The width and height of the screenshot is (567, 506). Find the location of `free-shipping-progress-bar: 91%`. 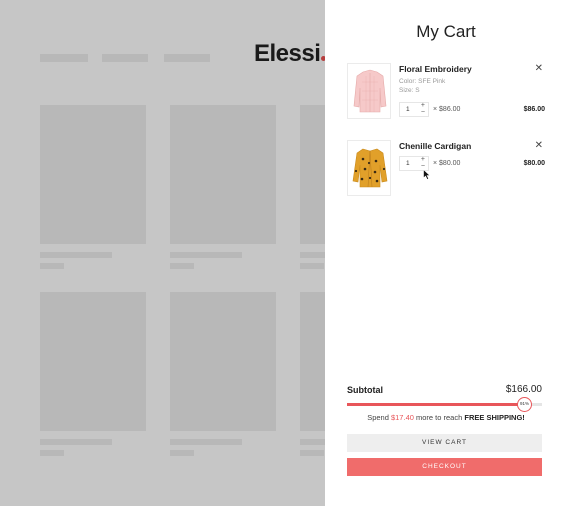

free-shipping-progress-bar: 91% is located at coordinates (444, 404).